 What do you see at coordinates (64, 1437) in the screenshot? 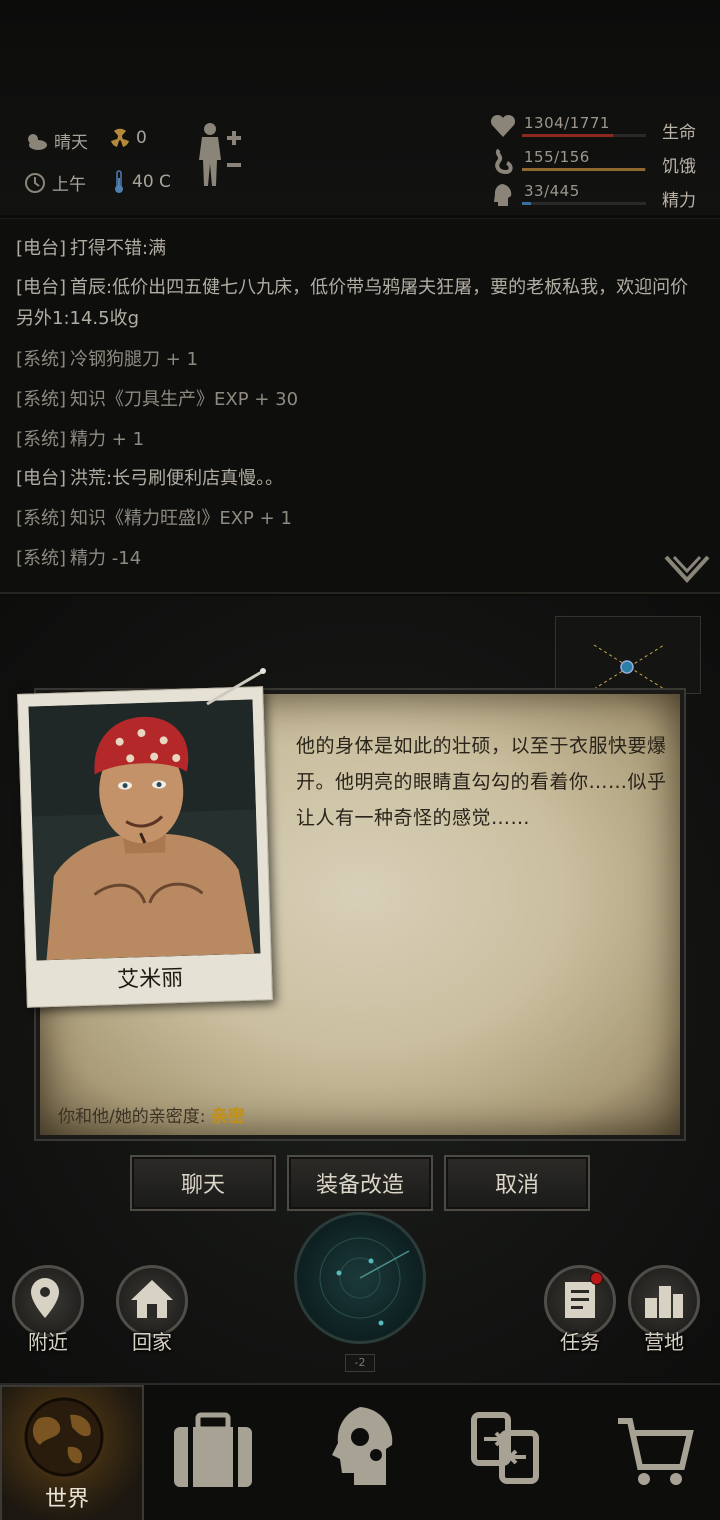
I see `globe-icon` at bounding box center [64, 1437].